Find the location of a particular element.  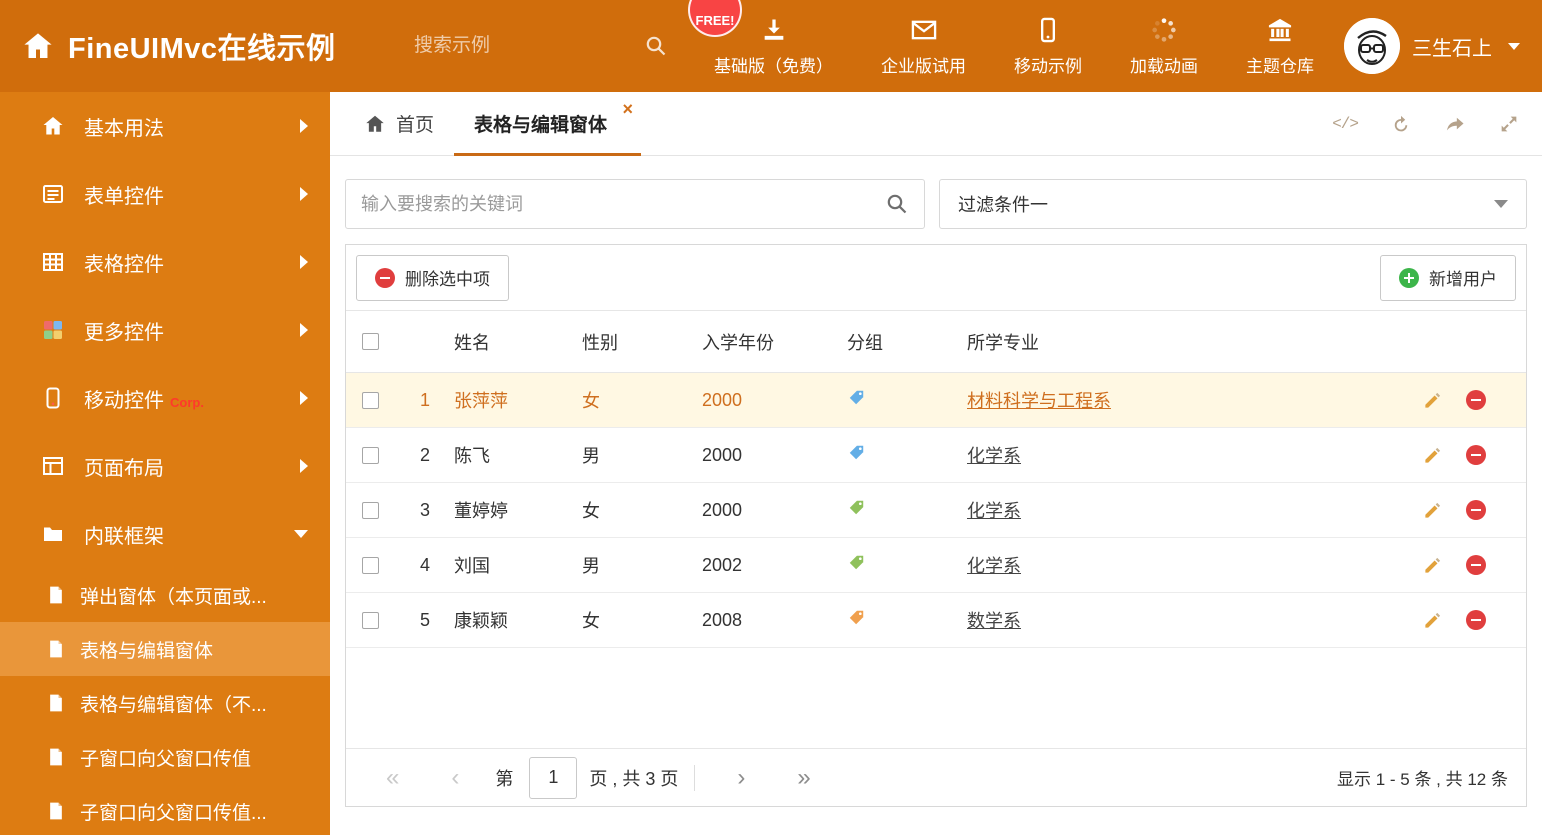

avatar is located at coordinates (1372, 46).